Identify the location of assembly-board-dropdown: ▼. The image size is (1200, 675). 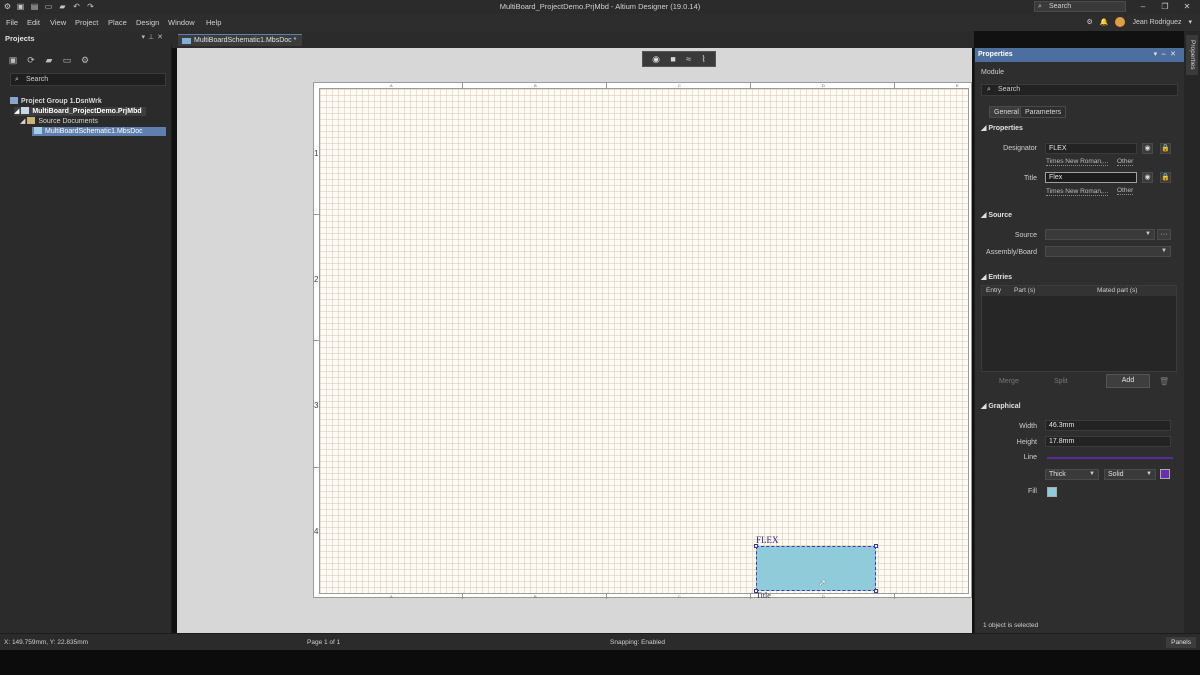
(1108, 251).